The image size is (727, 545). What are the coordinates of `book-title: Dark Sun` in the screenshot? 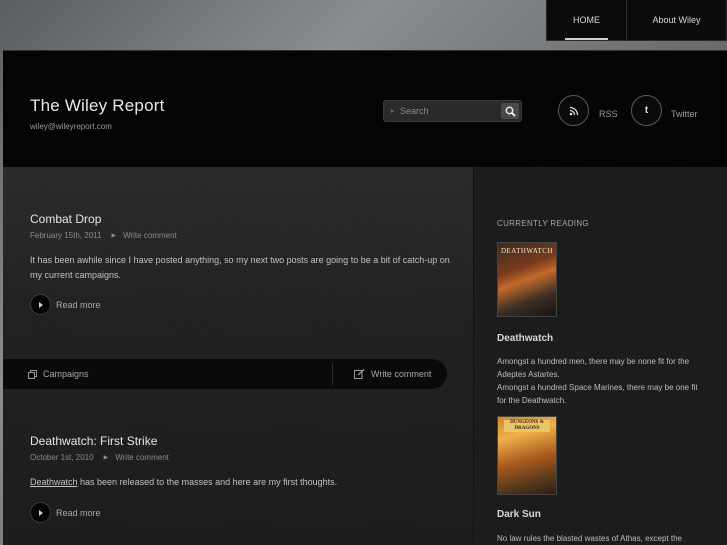 It's located at (519, 514).